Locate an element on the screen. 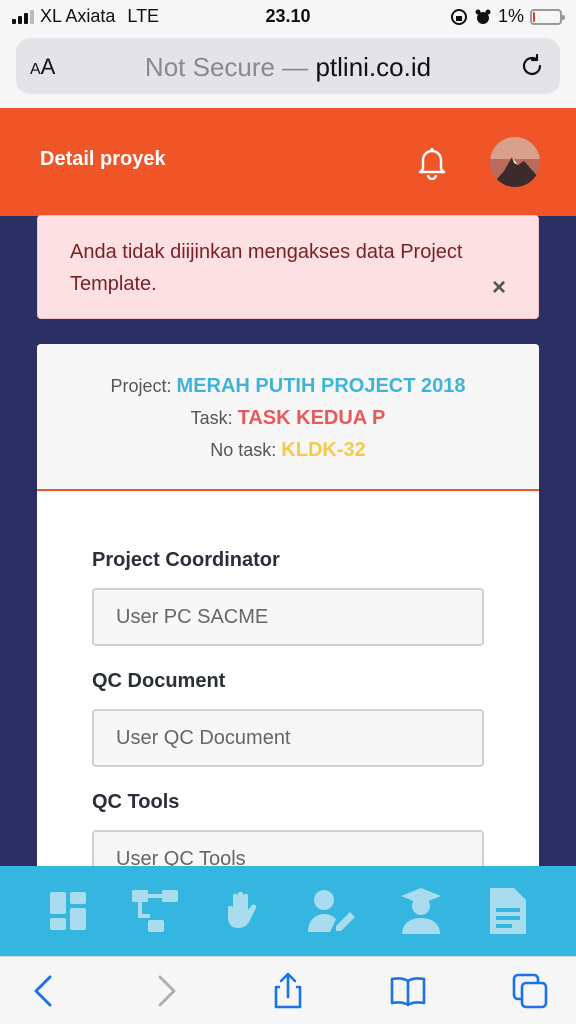  dashboard-icon is located at coordinates (69, 911).